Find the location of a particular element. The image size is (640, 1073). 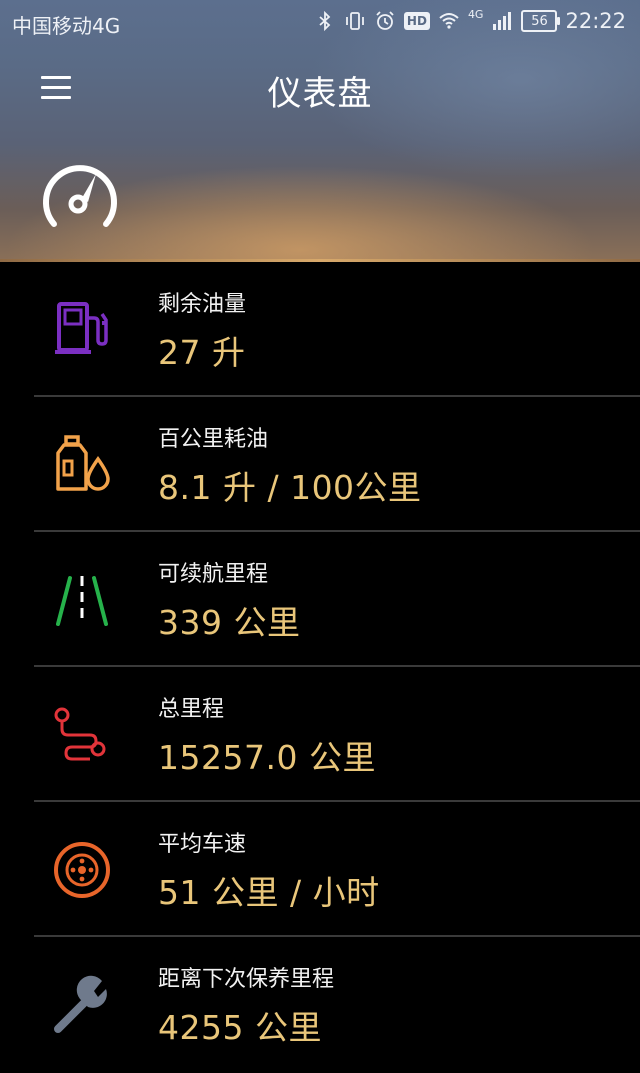

vibrate-icon is located at coordinates (355, 21).